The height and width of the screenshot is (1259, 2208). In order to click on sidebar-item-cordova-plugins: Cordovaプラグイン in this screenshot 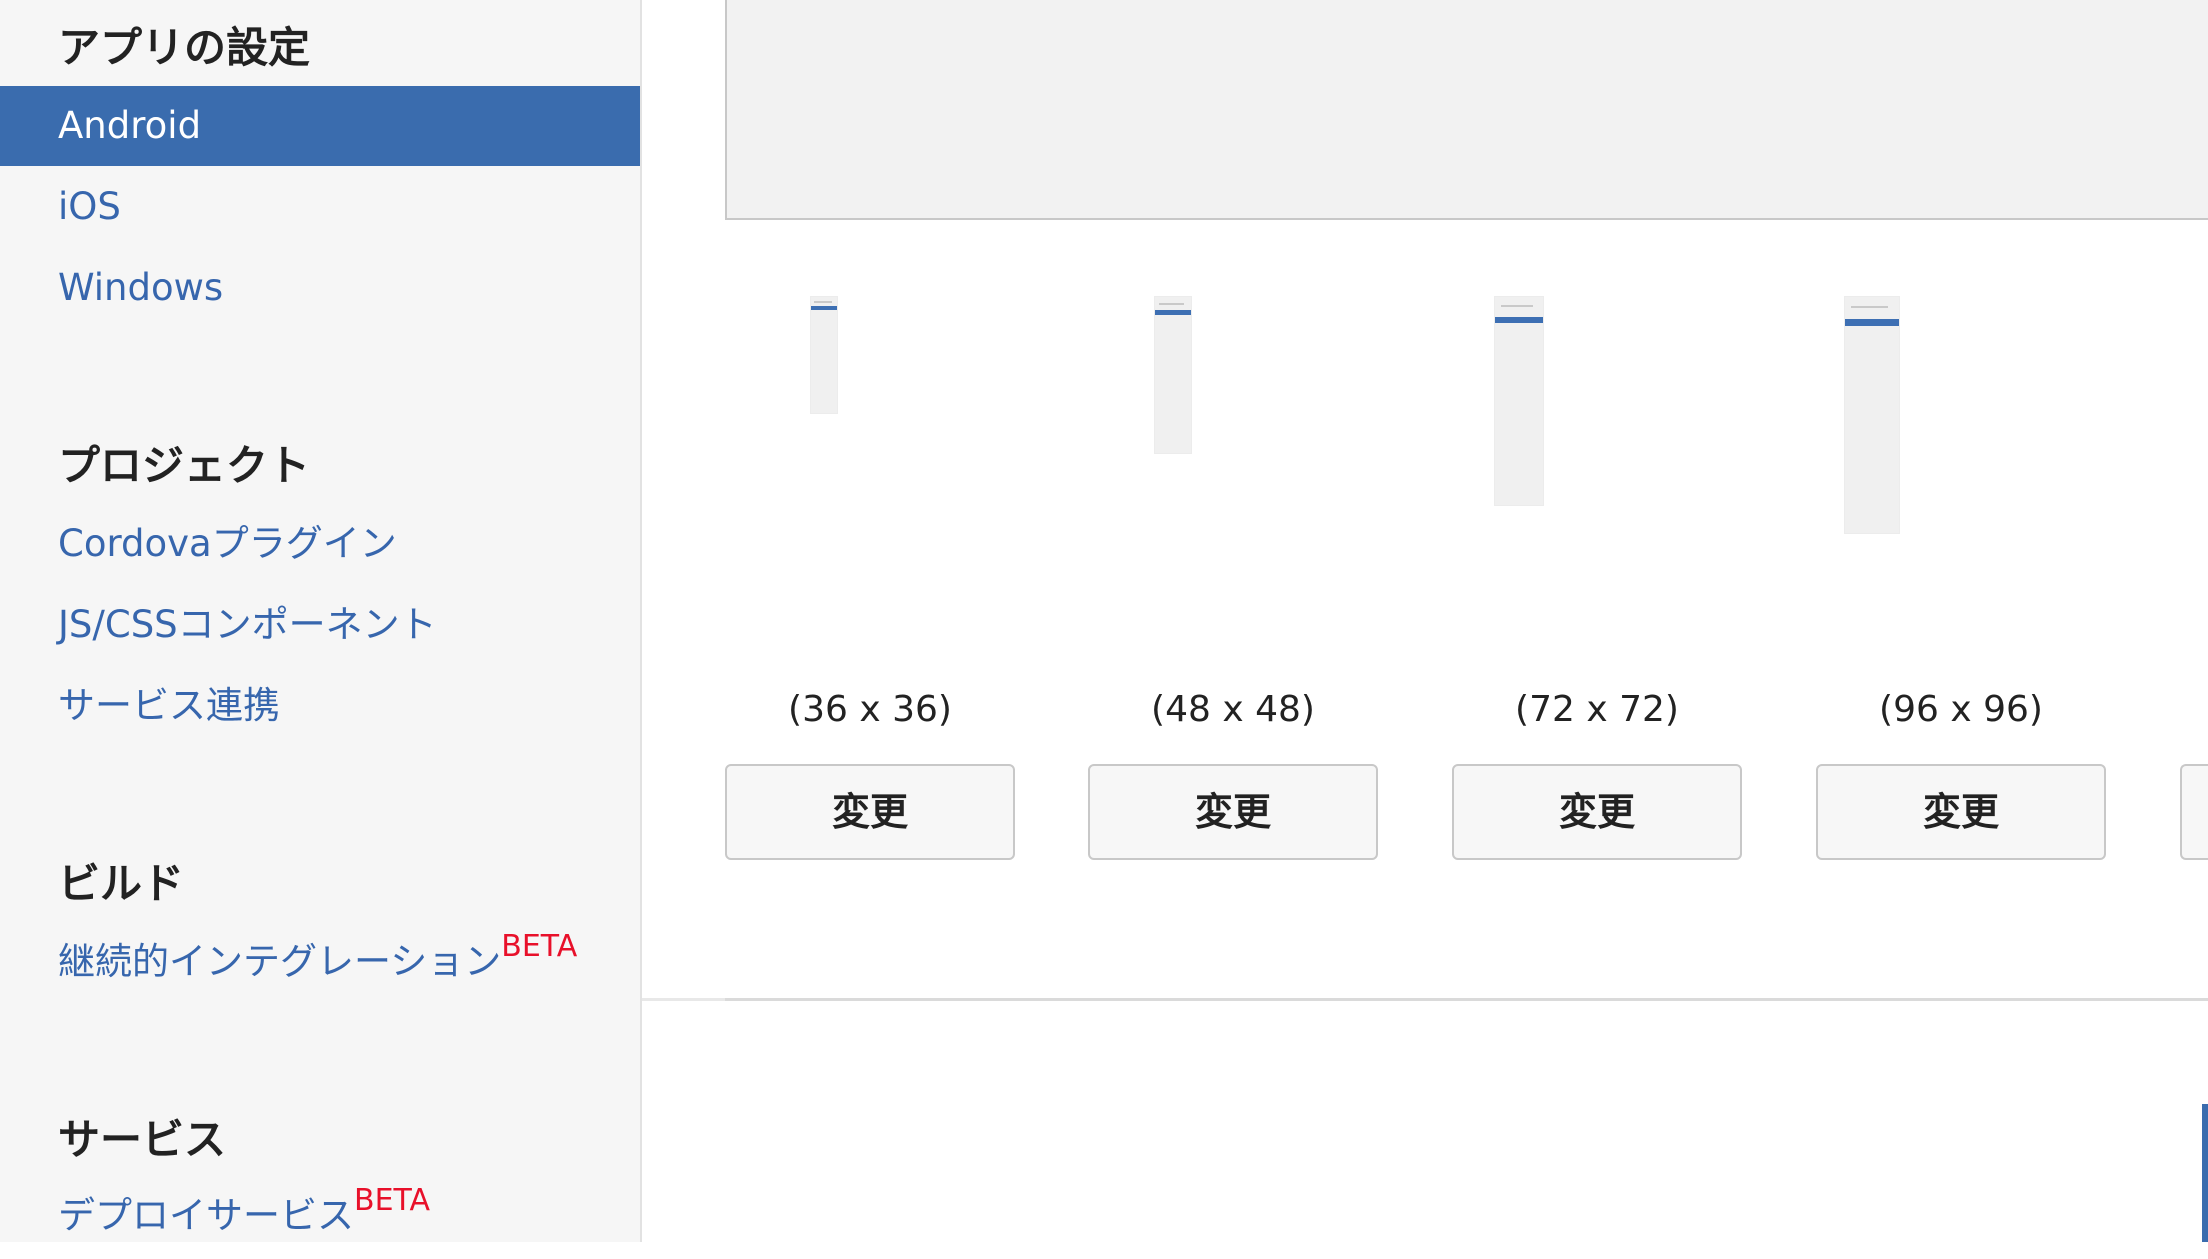, I will do `click(320, 544)`.